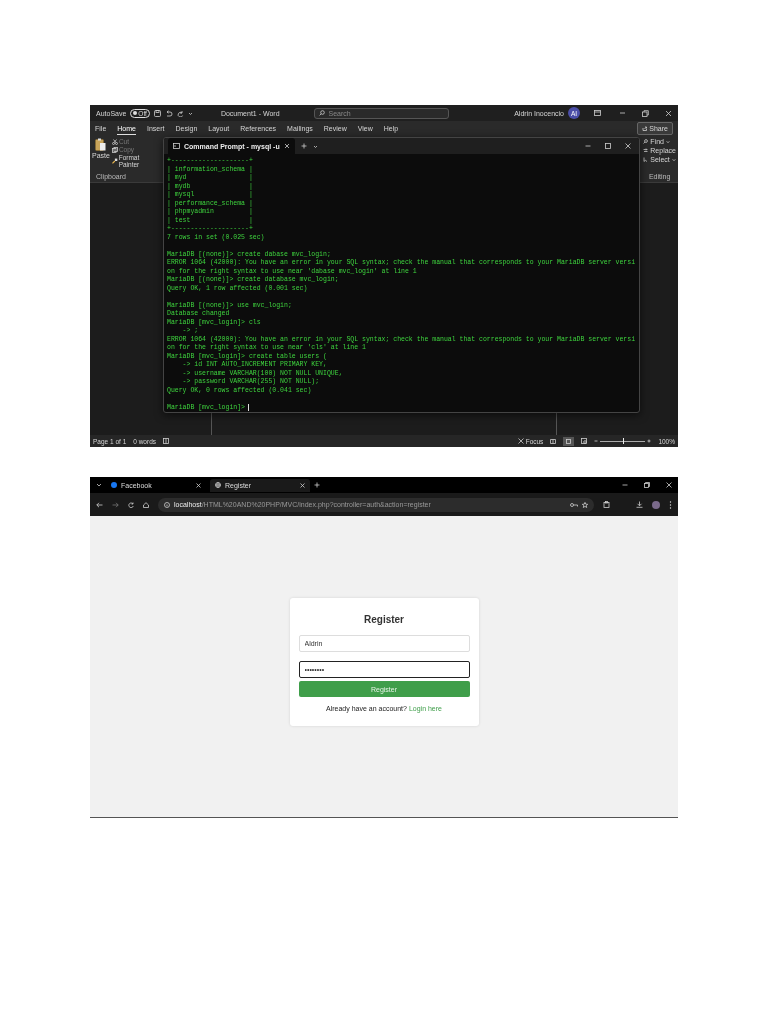 This screenshot has width=768, height=1024. I want to click on scissors-icon, so click(114, 141).